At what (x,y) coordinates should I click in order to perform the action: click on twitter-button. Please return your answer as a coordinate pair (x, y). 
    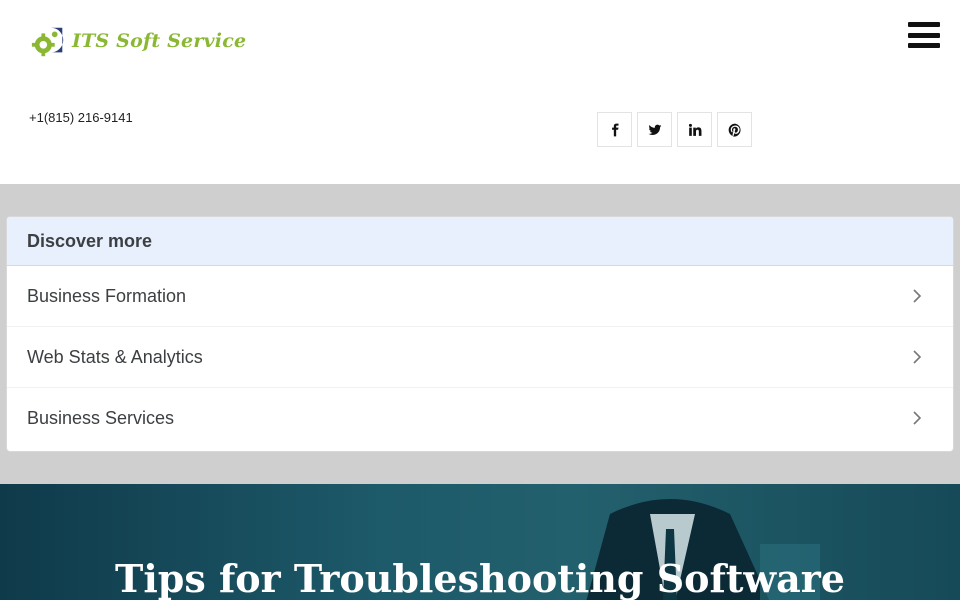
    Looking at the image, I should click on (654, 129).